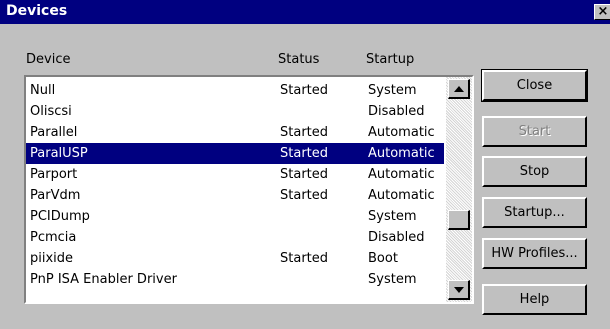 The width and height of the screenshot is (610, 329). I want to click on list-item: Parallel Started Automatic, so click(235, 132).